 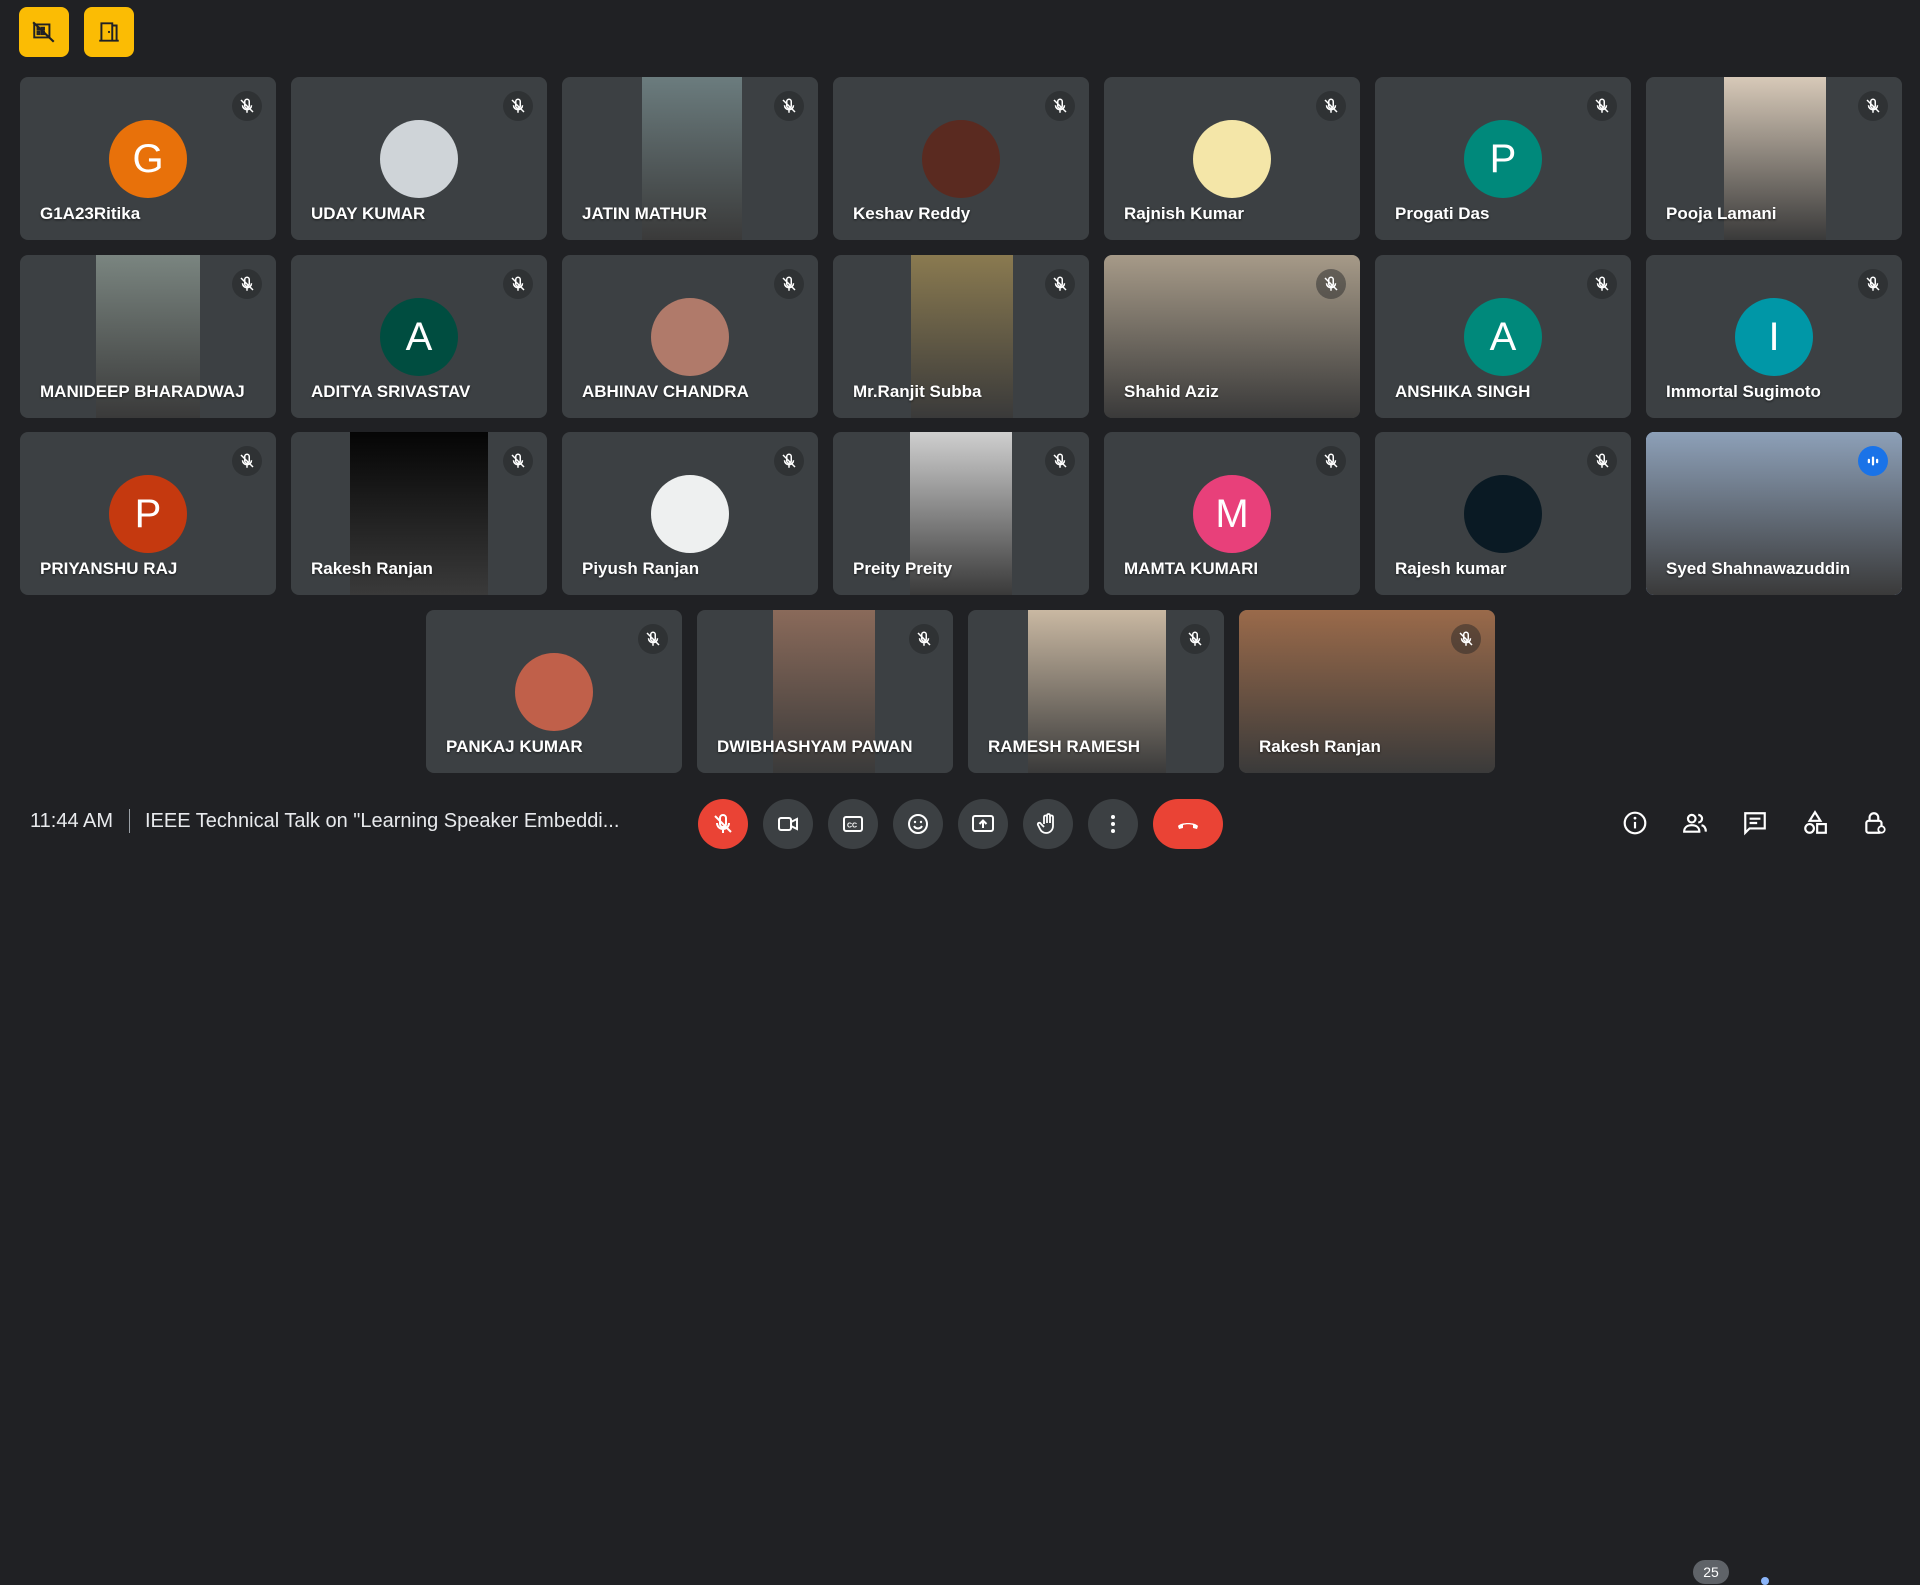 I want to click on host-controls-button, so click(x=1875, y=823).